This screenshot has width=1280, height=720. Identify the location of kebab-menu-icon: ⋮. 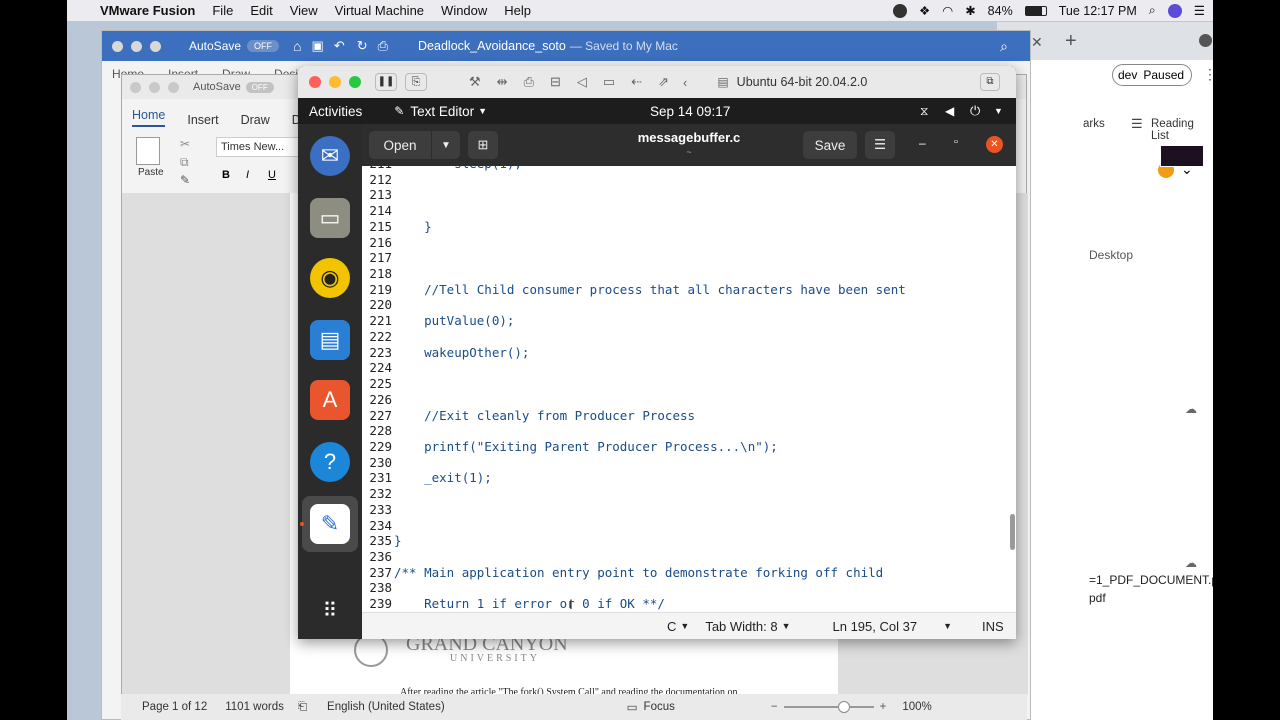
(1208, 74).